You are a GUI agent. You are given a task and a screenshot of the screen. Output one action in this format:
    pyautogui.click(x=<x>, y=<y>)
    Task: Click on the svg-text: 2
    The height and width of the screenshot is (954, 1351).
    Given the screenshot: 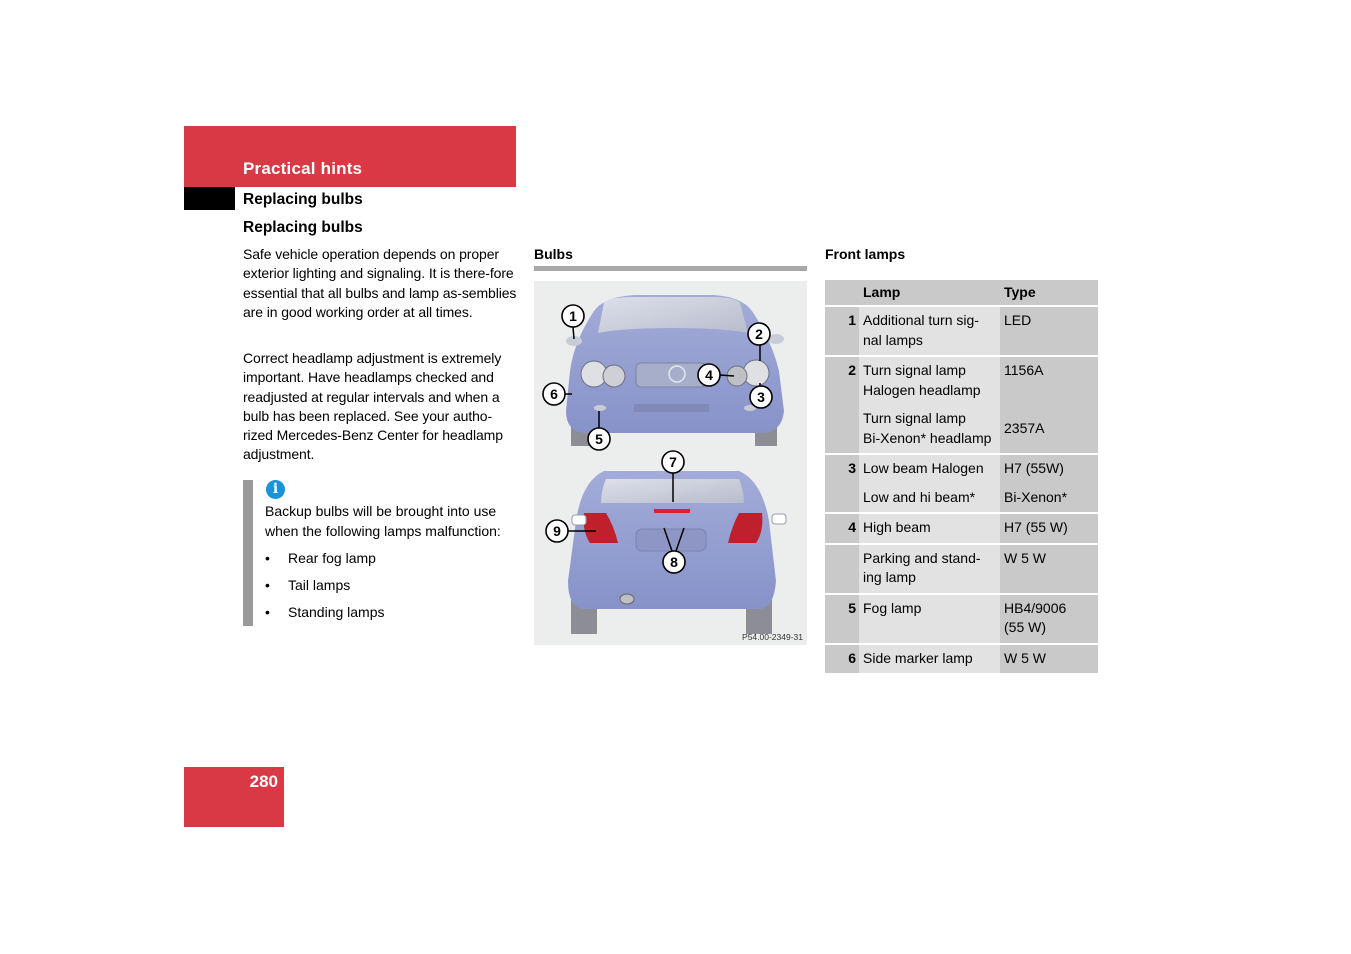 What is the action you would take?
    pyautogui.click(x=759, y=334)
    